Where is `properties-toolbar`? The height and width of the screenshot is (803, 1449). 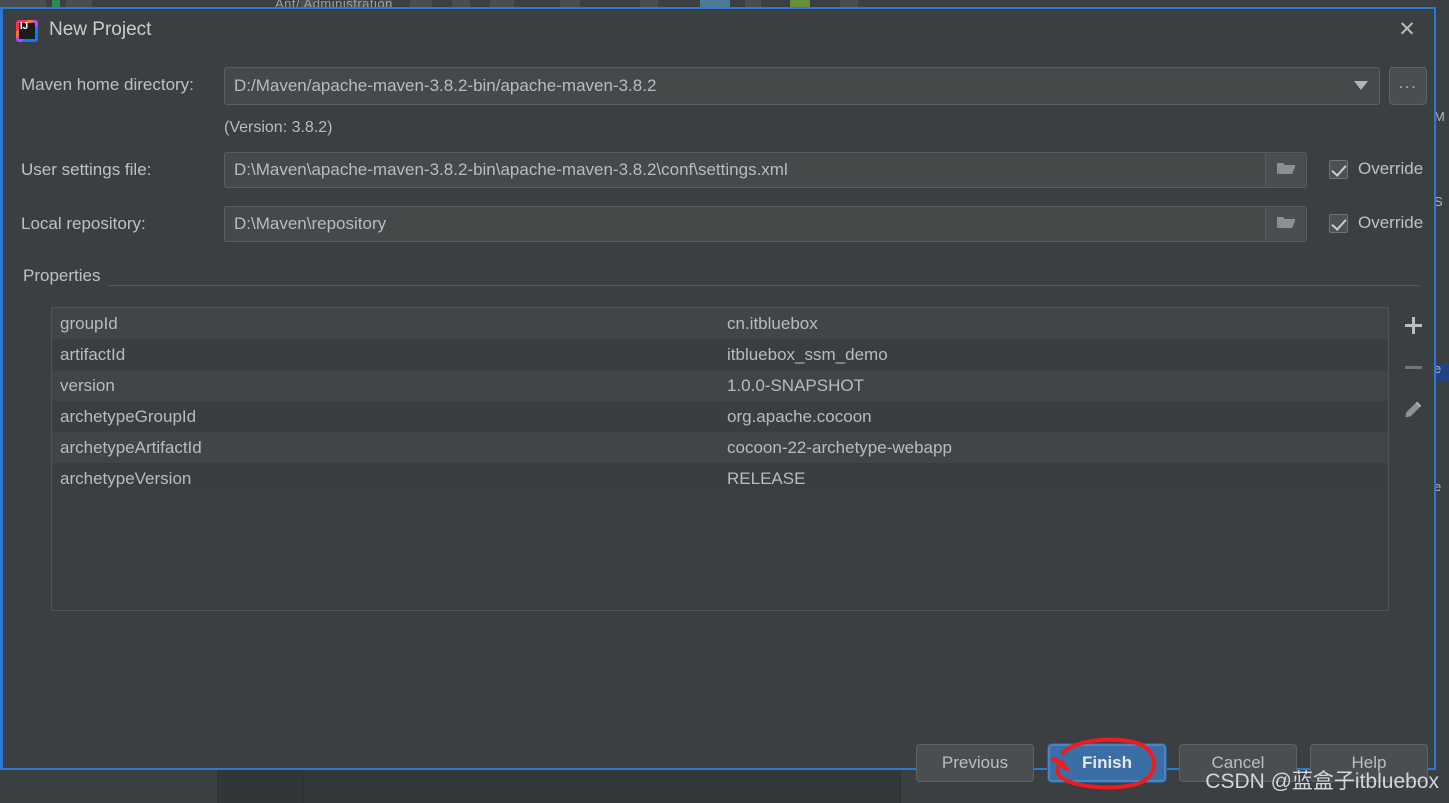
properties-toolbar is located at coordinates (1413, 372).